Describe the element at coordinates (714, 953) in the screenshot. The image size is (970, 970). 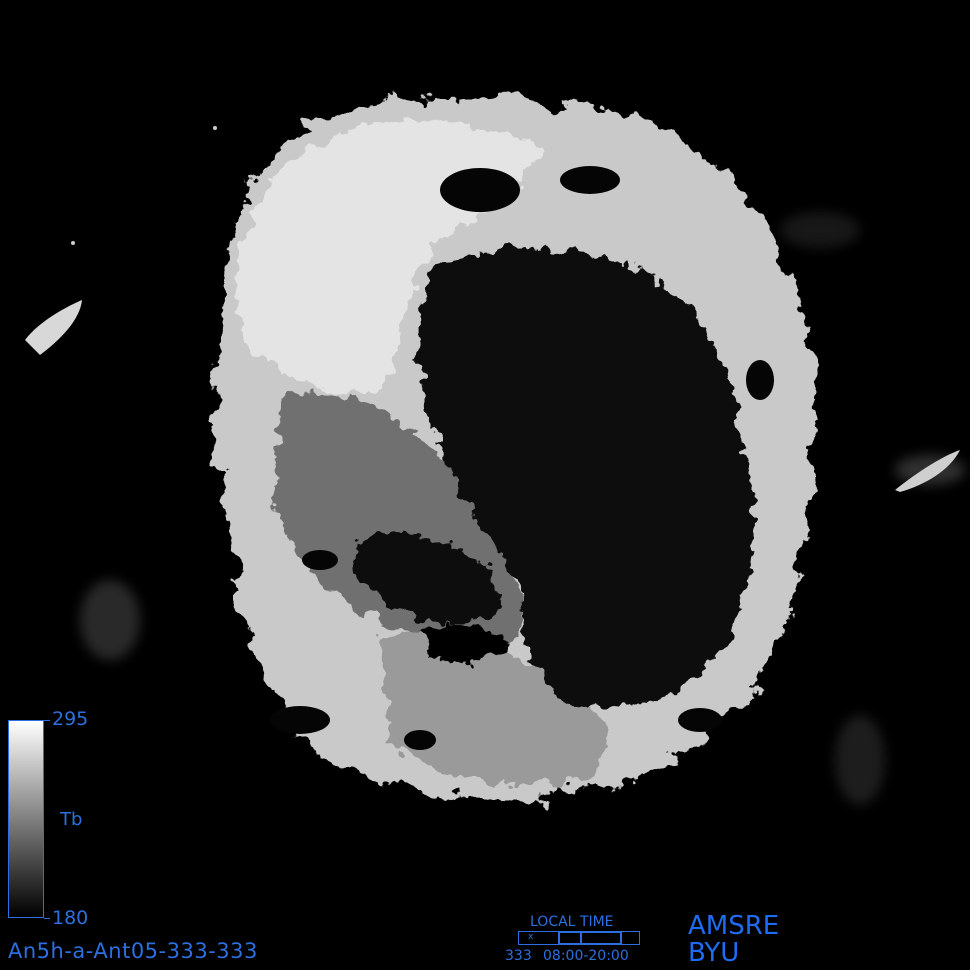
I see `org-label: BYU` at that location.